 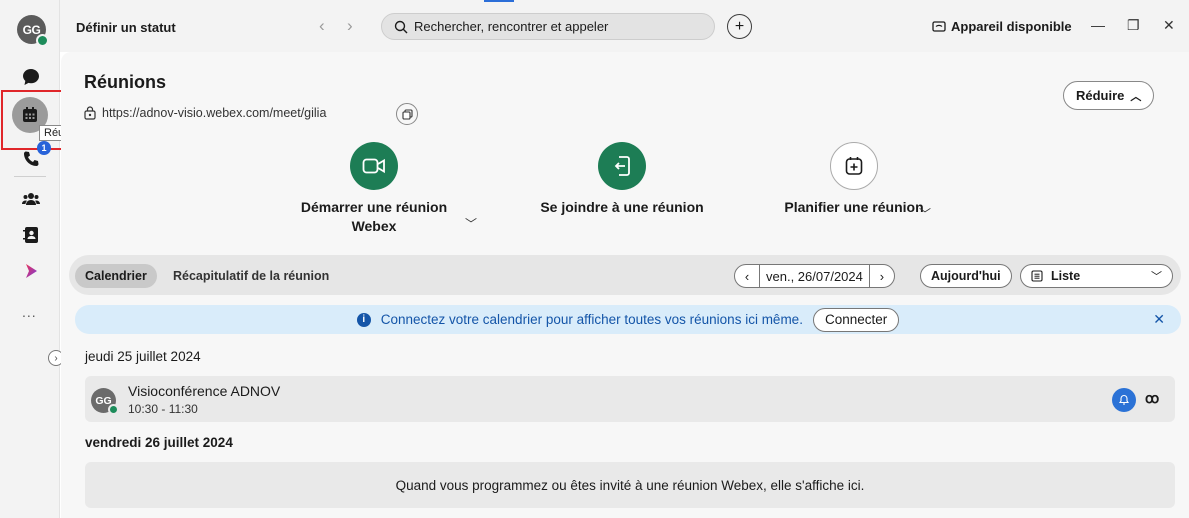 What do you see at coordinates (882, 276) in the screenshot?
I see `next-day-icon: ›` at bounding box center [882, 276].